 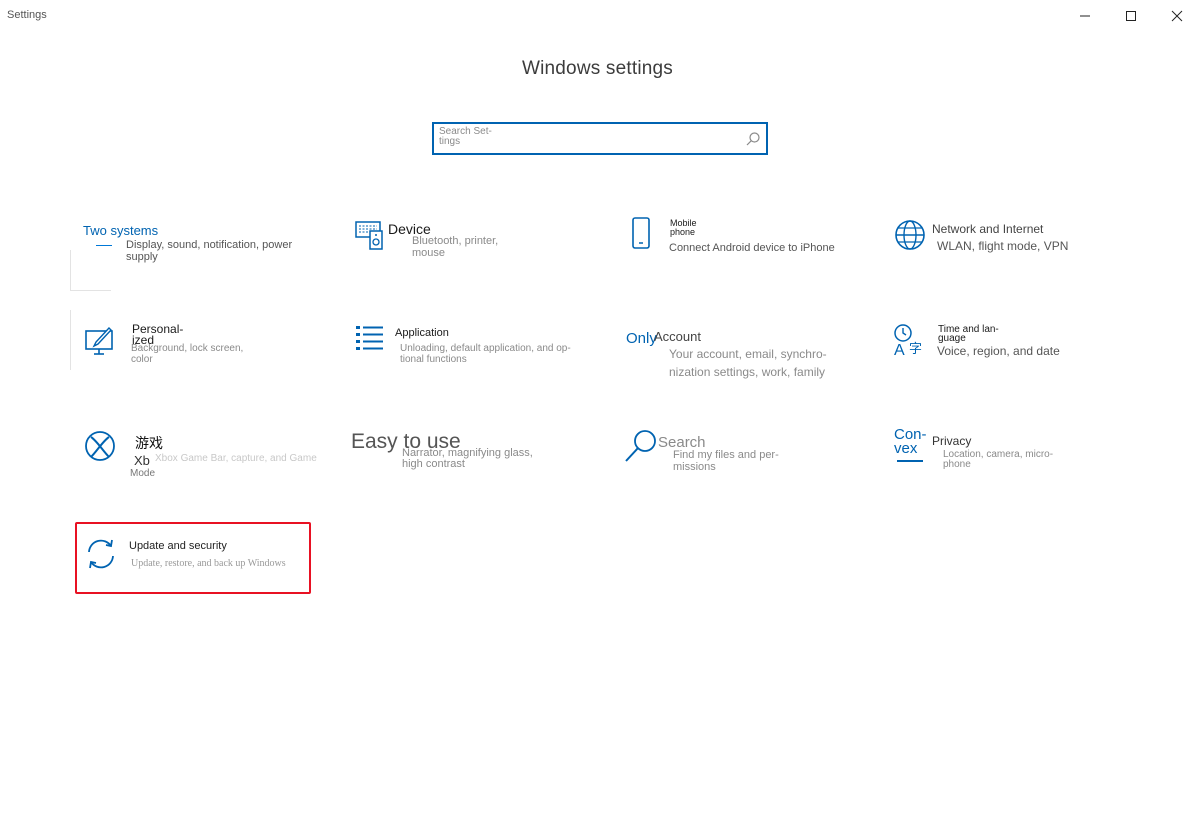 What do you see at coordinates (910, 441) in the screenshot?
I see `privacy-icon: Con- vex` at bounding box center [910, 441].